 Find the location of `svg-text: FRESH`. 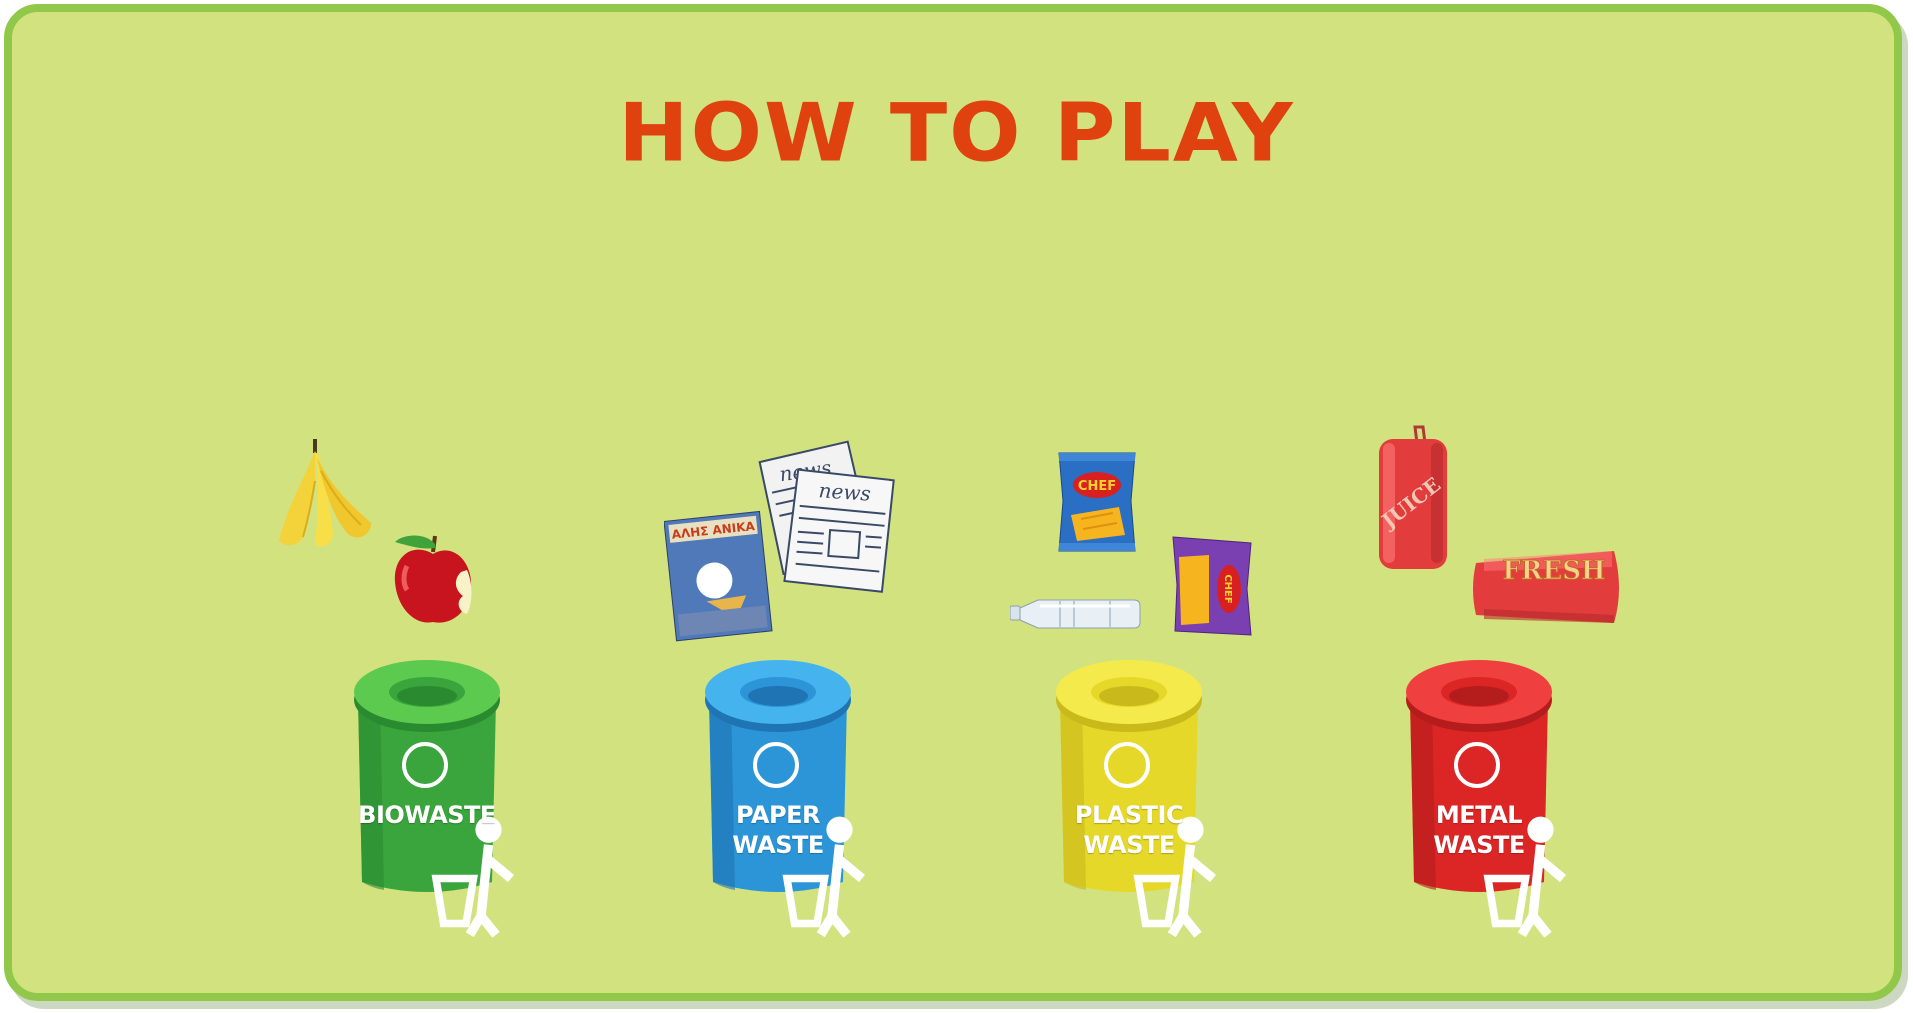

svg-text: FRESH is located at coordinates (1553, 571).